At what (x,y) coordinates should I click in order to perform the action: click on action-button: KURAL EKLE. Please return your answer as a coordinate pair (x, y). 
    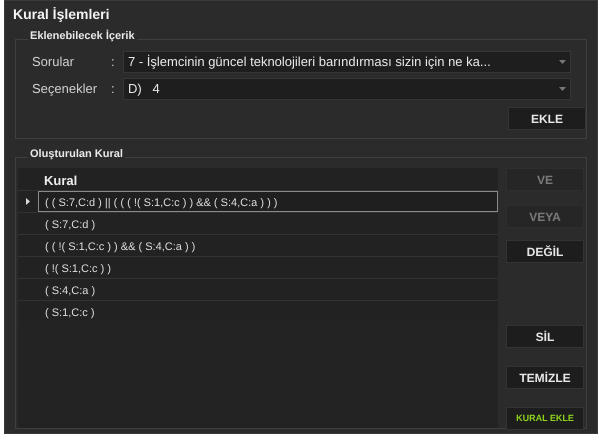
    Looking at the image, I should click on (545, 418).